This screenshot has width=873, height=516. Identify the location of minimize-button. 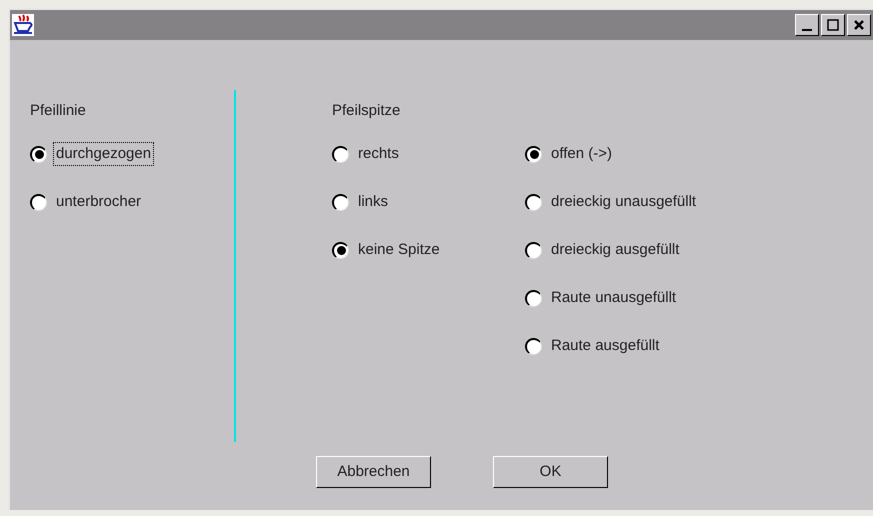
(807, 25).